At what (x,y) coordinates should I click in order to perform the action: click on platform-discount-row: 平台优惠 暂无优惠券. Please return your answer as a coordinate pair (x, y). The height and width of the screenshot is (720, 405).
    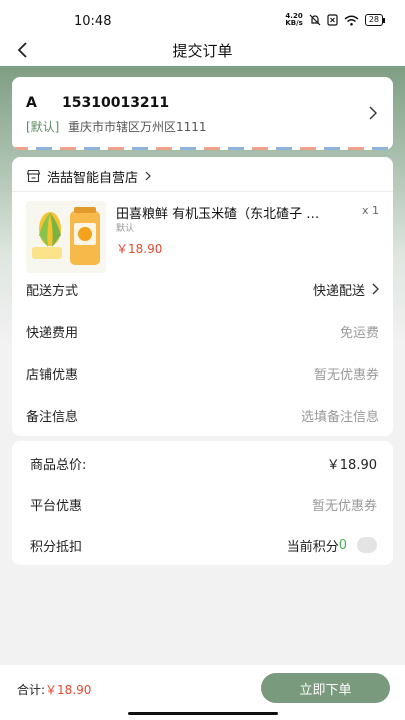
    Looking at the image, I should click on (203, 504).